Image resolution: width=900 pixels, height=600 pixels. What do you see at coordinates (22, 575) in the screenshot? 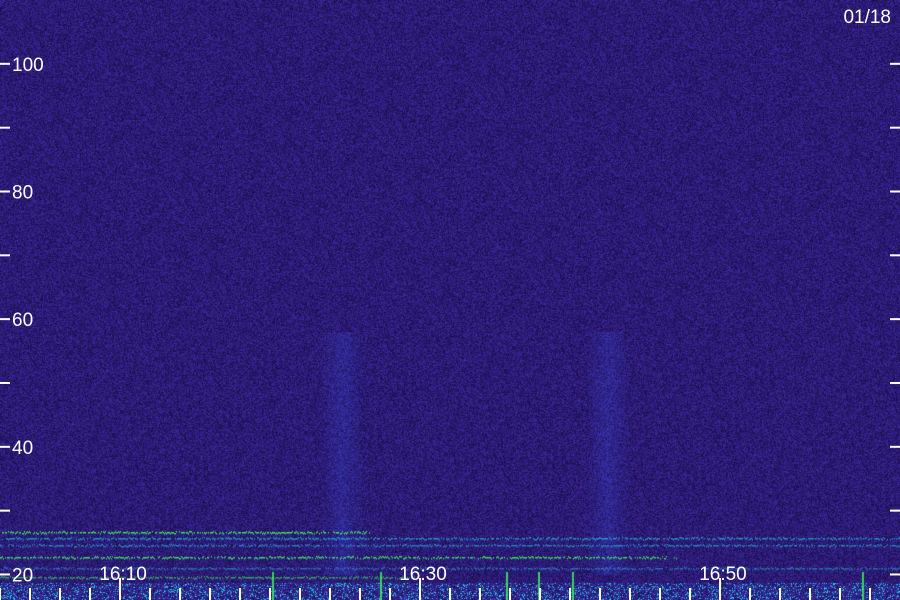
I see `y-tick-label: 20` at bounding box center [22, 575].